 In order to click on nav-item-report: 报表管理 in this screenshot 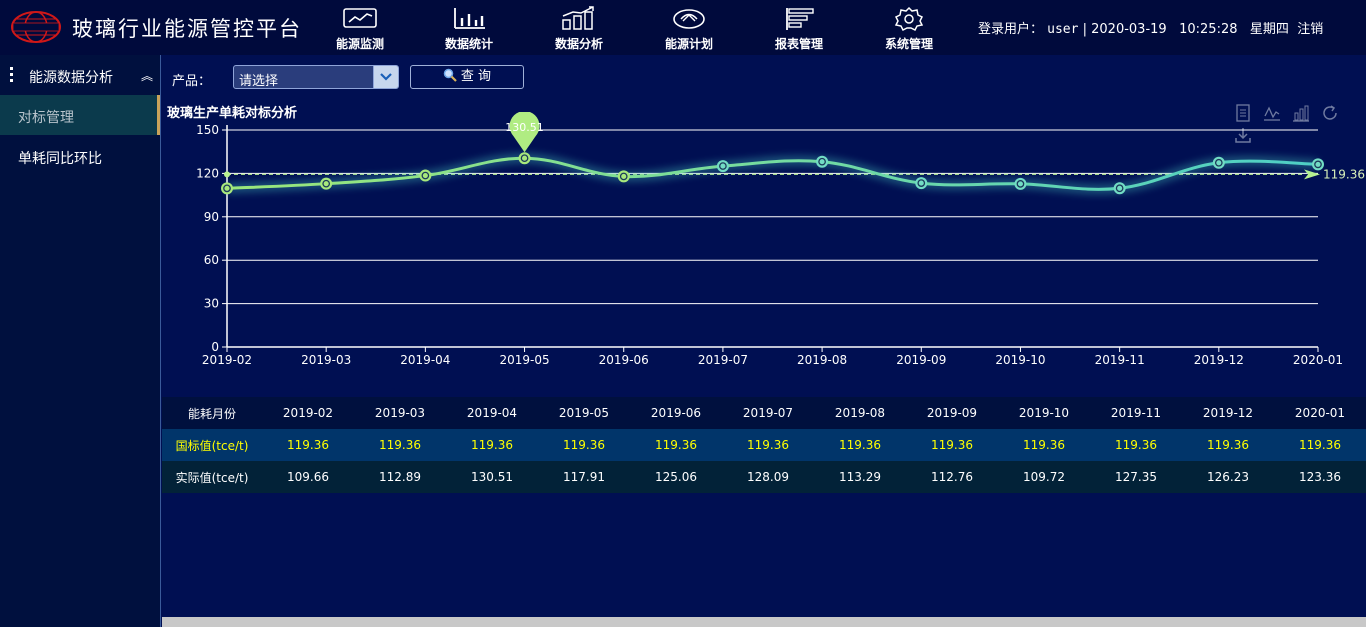, I will do `click(799, 29)`.